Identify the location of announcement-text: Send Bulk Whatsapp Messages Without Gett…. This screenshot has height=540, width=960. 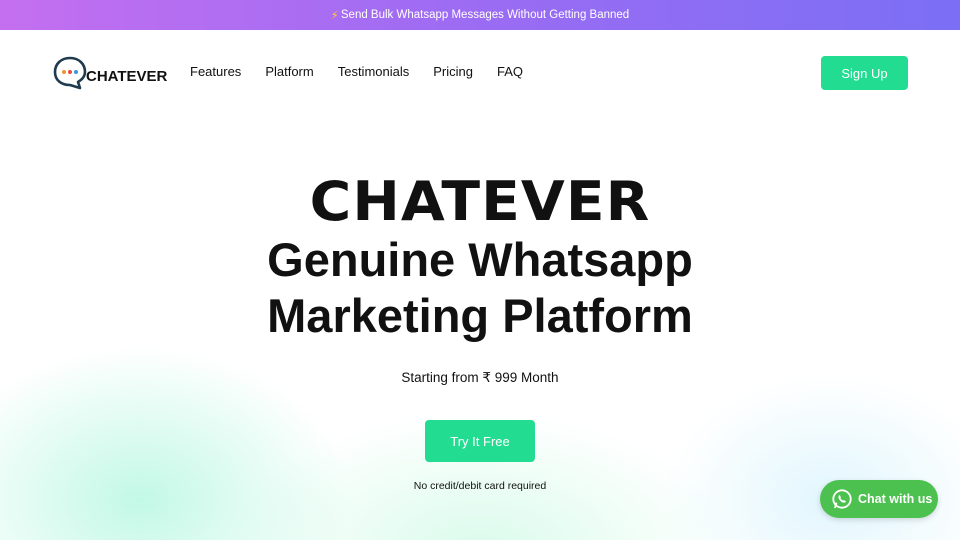
(485, 15).